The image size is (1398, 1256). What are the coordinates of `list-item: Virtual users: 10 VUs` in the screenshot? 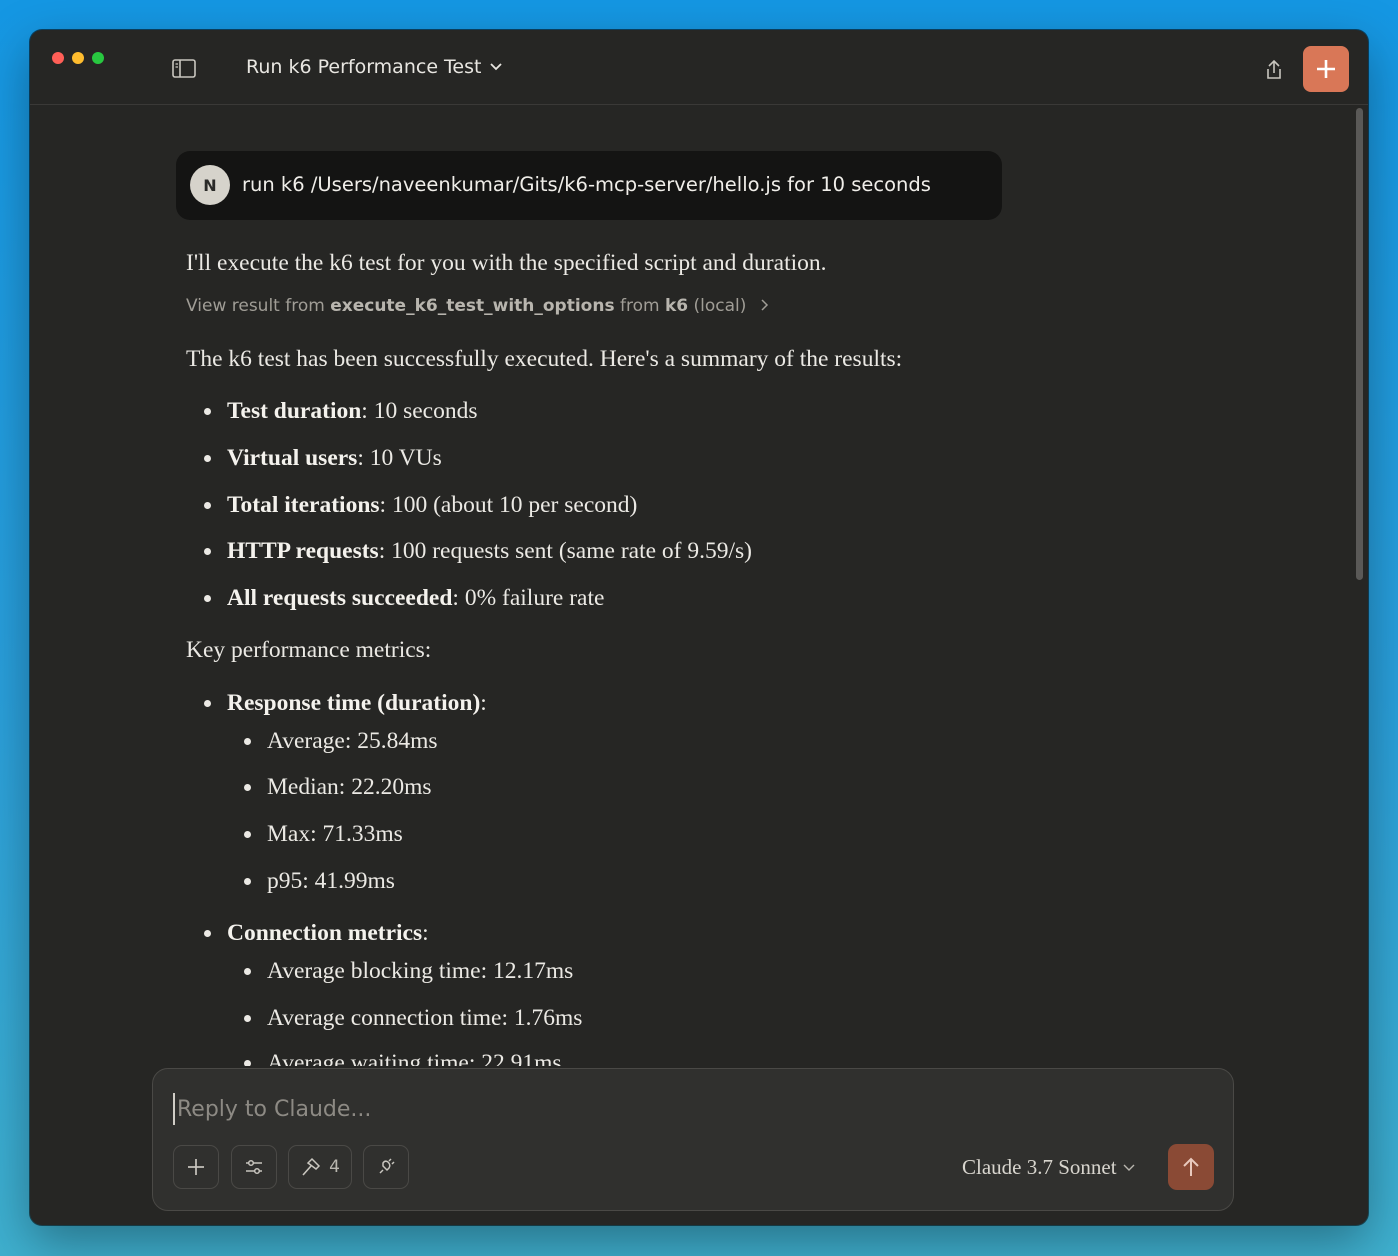 It's located at (323, 458).